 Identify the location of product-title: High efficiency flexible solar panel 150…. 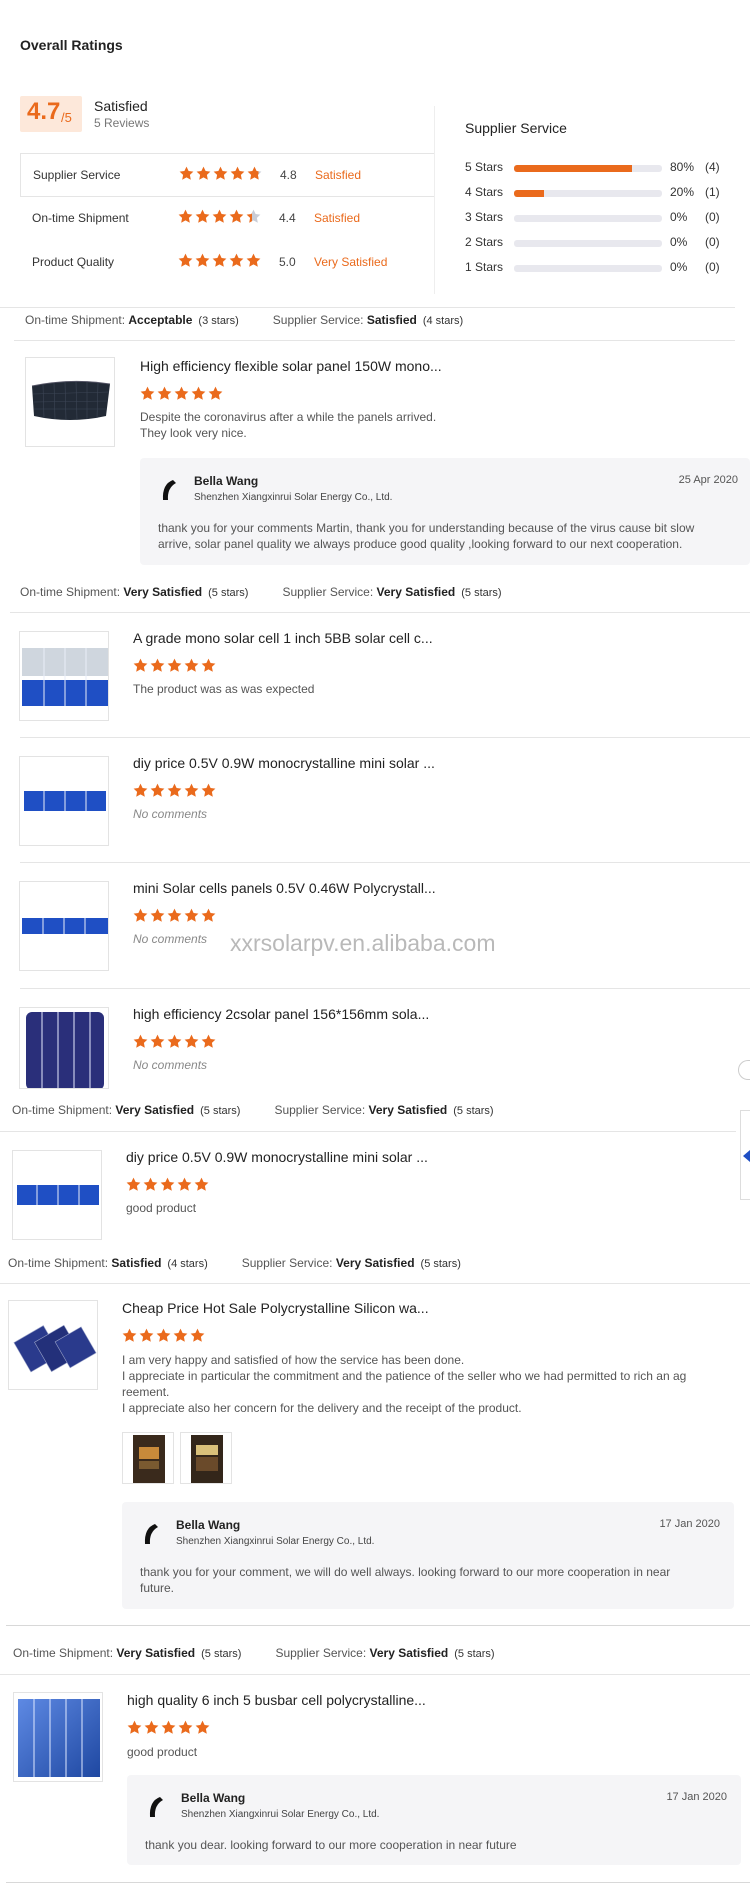
(291, 366).